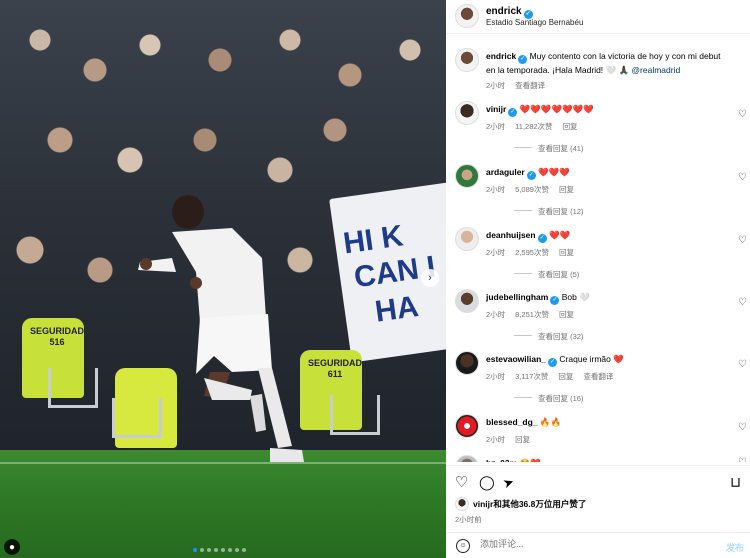  I want to click on caption-username: endrick, so click(501, 56).